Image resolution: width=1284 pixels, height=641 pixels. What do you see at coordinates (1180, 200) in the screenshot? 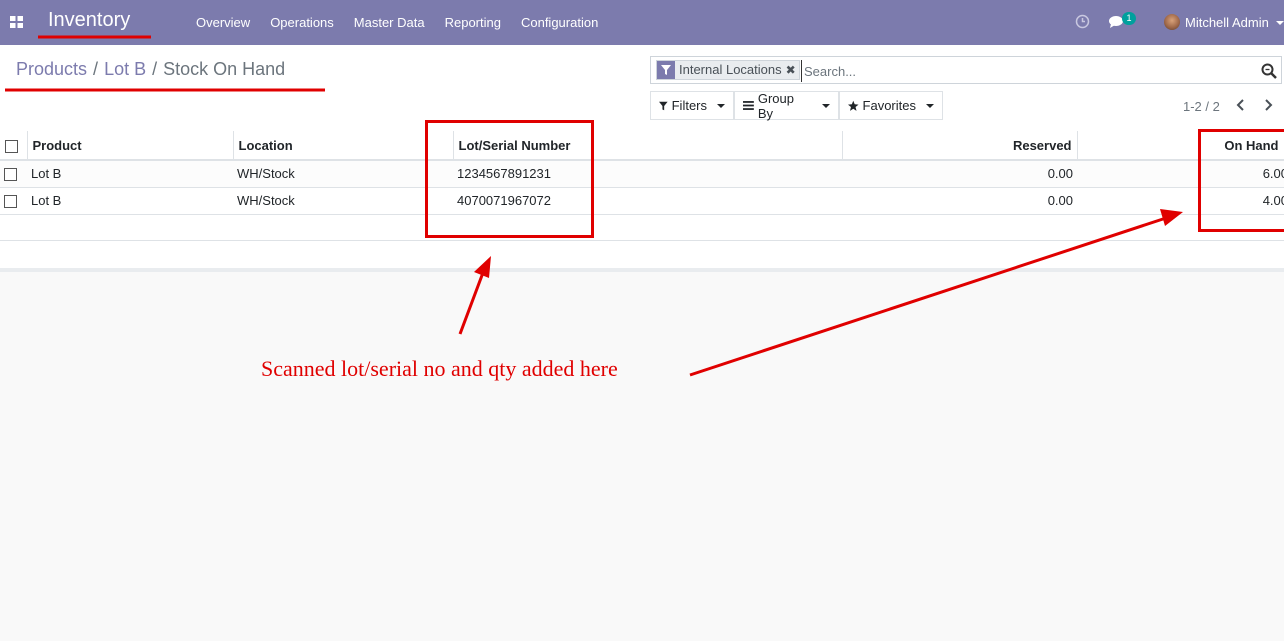
I see `cell-on-hand: 4.00` at bounding box center [1180, 200].